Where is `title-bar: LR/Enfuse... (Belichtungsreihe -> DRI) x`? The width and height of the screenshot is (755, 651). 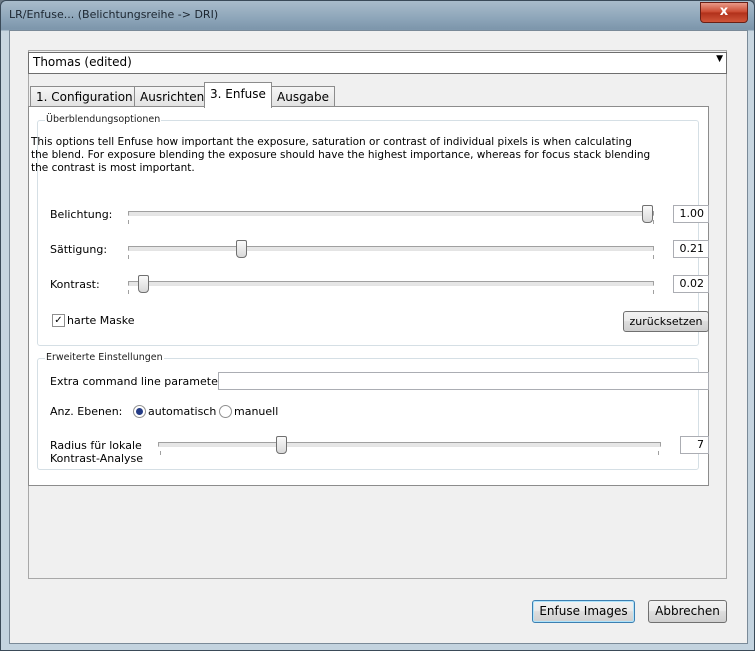 title-bar: LR/Enfuse... (Belichtungsreihe -> DRI) x is located at coordinates (377, 15).